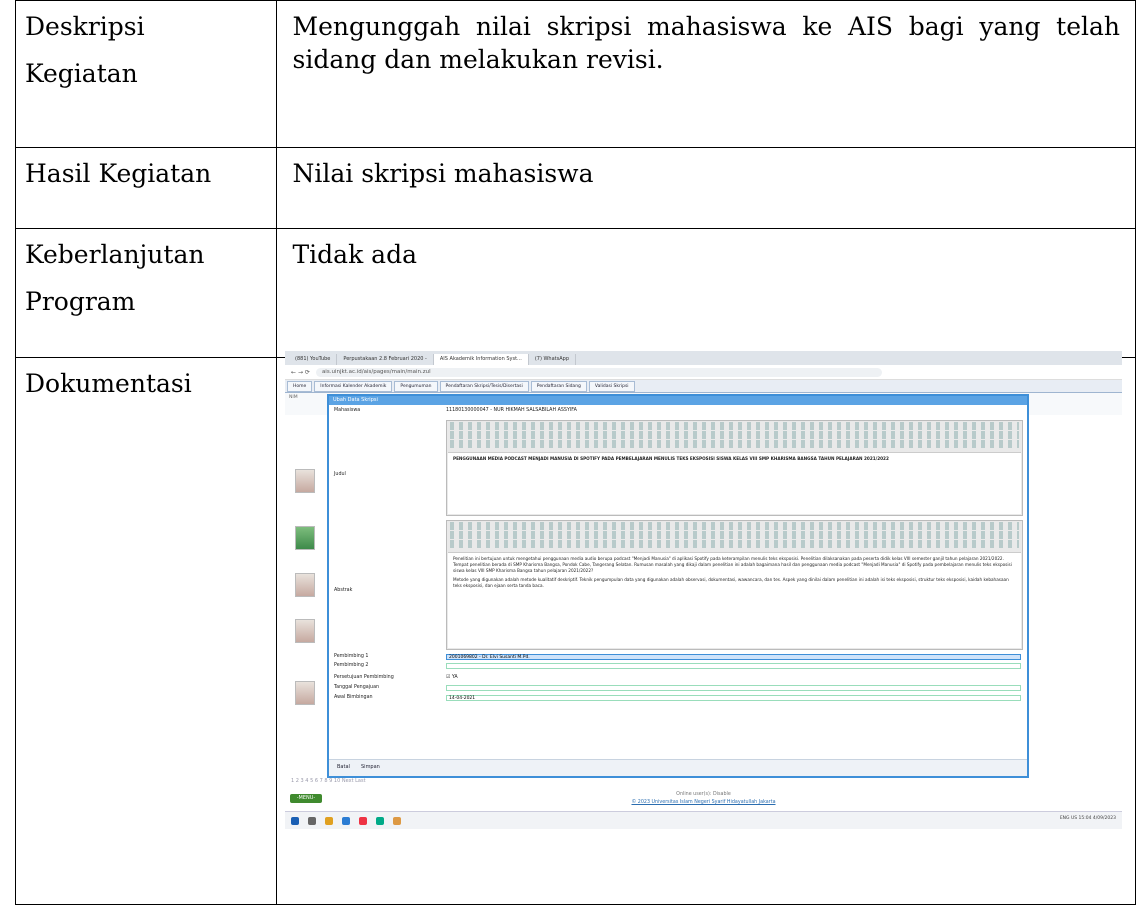 This screenshot has width=1146, height=905. What do you see at coordinates (146, 631) in the screenshot?
I see `label-cell: Dokumentasi` at bounding box center [146, 631].